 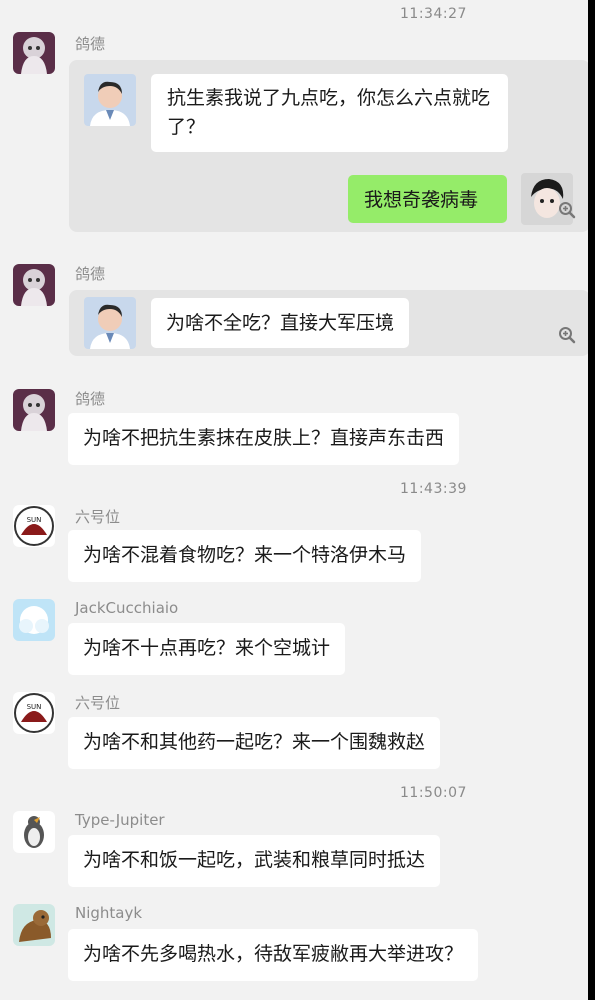 I want to click on message-bubble: 为啥不十点再吃？来个空城计, so click(x=207, y=649).